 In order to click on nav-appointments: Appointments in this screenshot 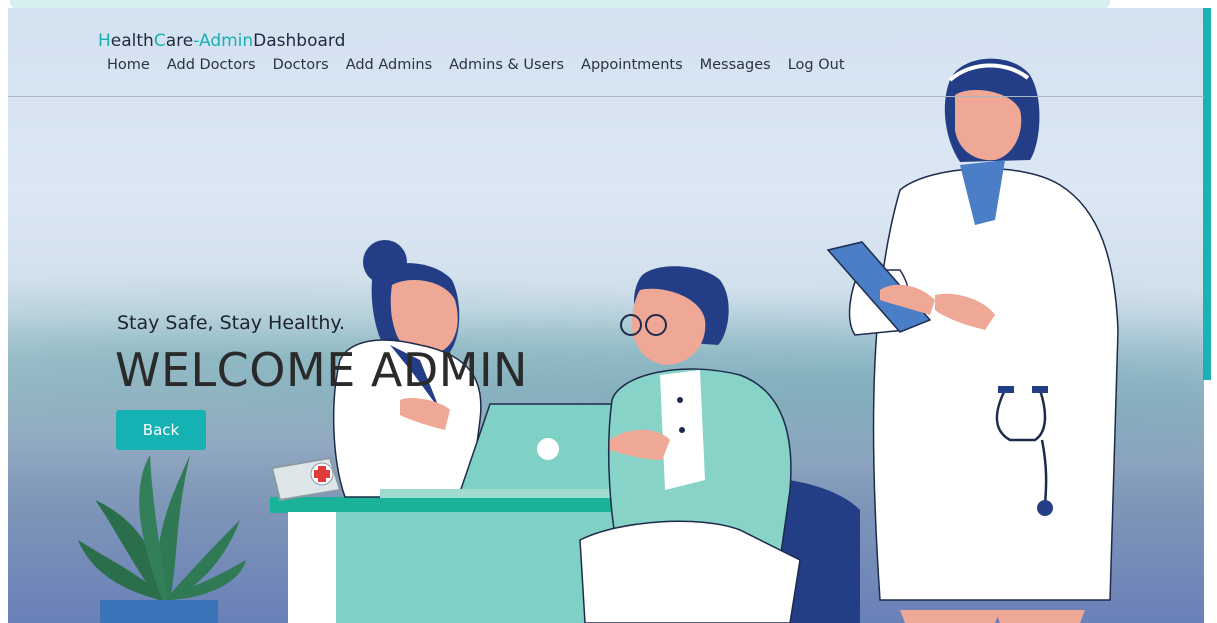, I will do `click(632, 65)`.